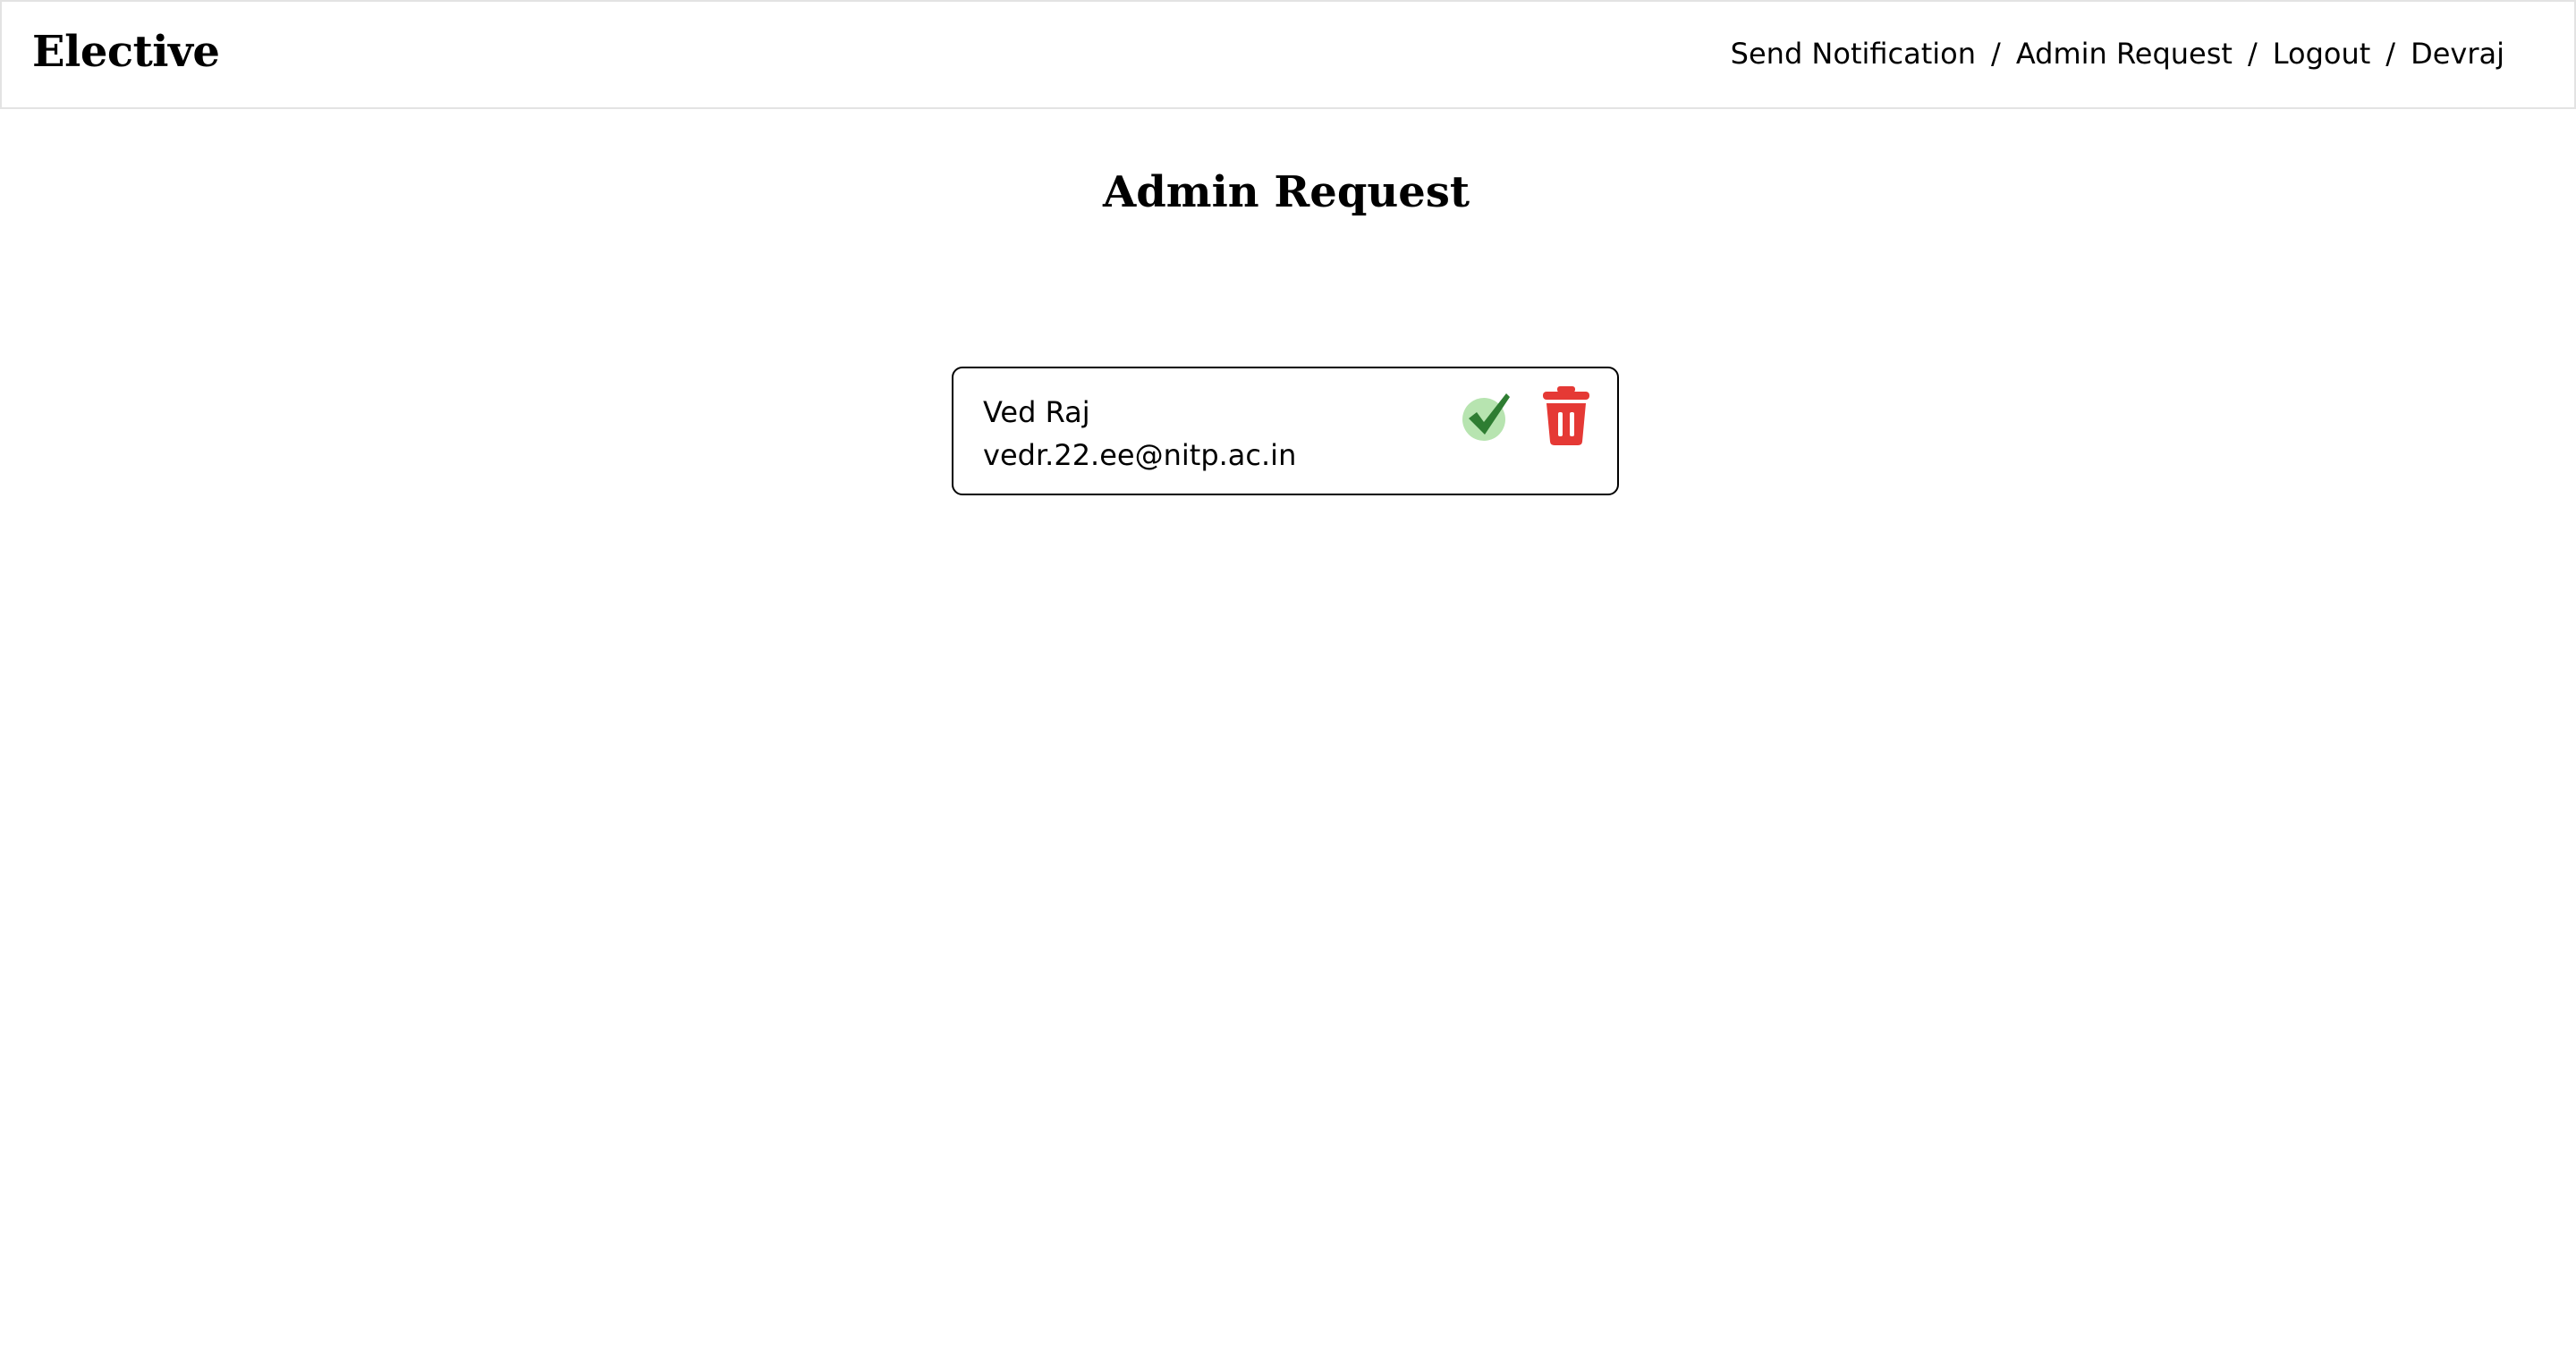 Image resolution: width=2576 pixels, height=1368 pixels. I want to click on check-icon, so click(1486, 417).